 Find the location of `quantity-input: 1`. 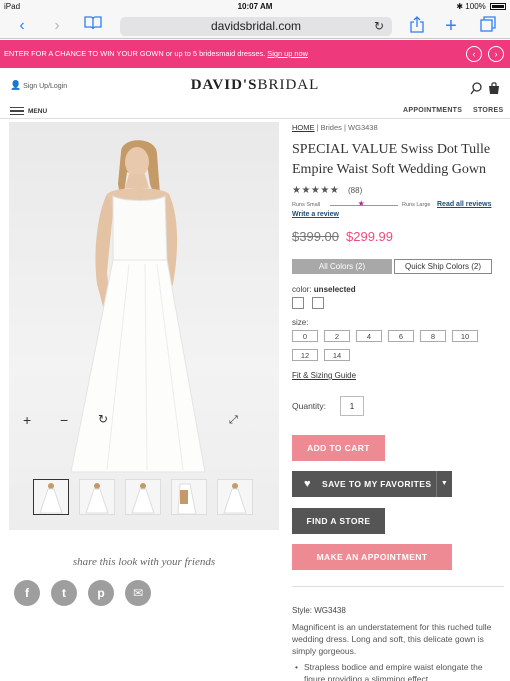

quantity-input: 1 is located at coordinates (352, 406).